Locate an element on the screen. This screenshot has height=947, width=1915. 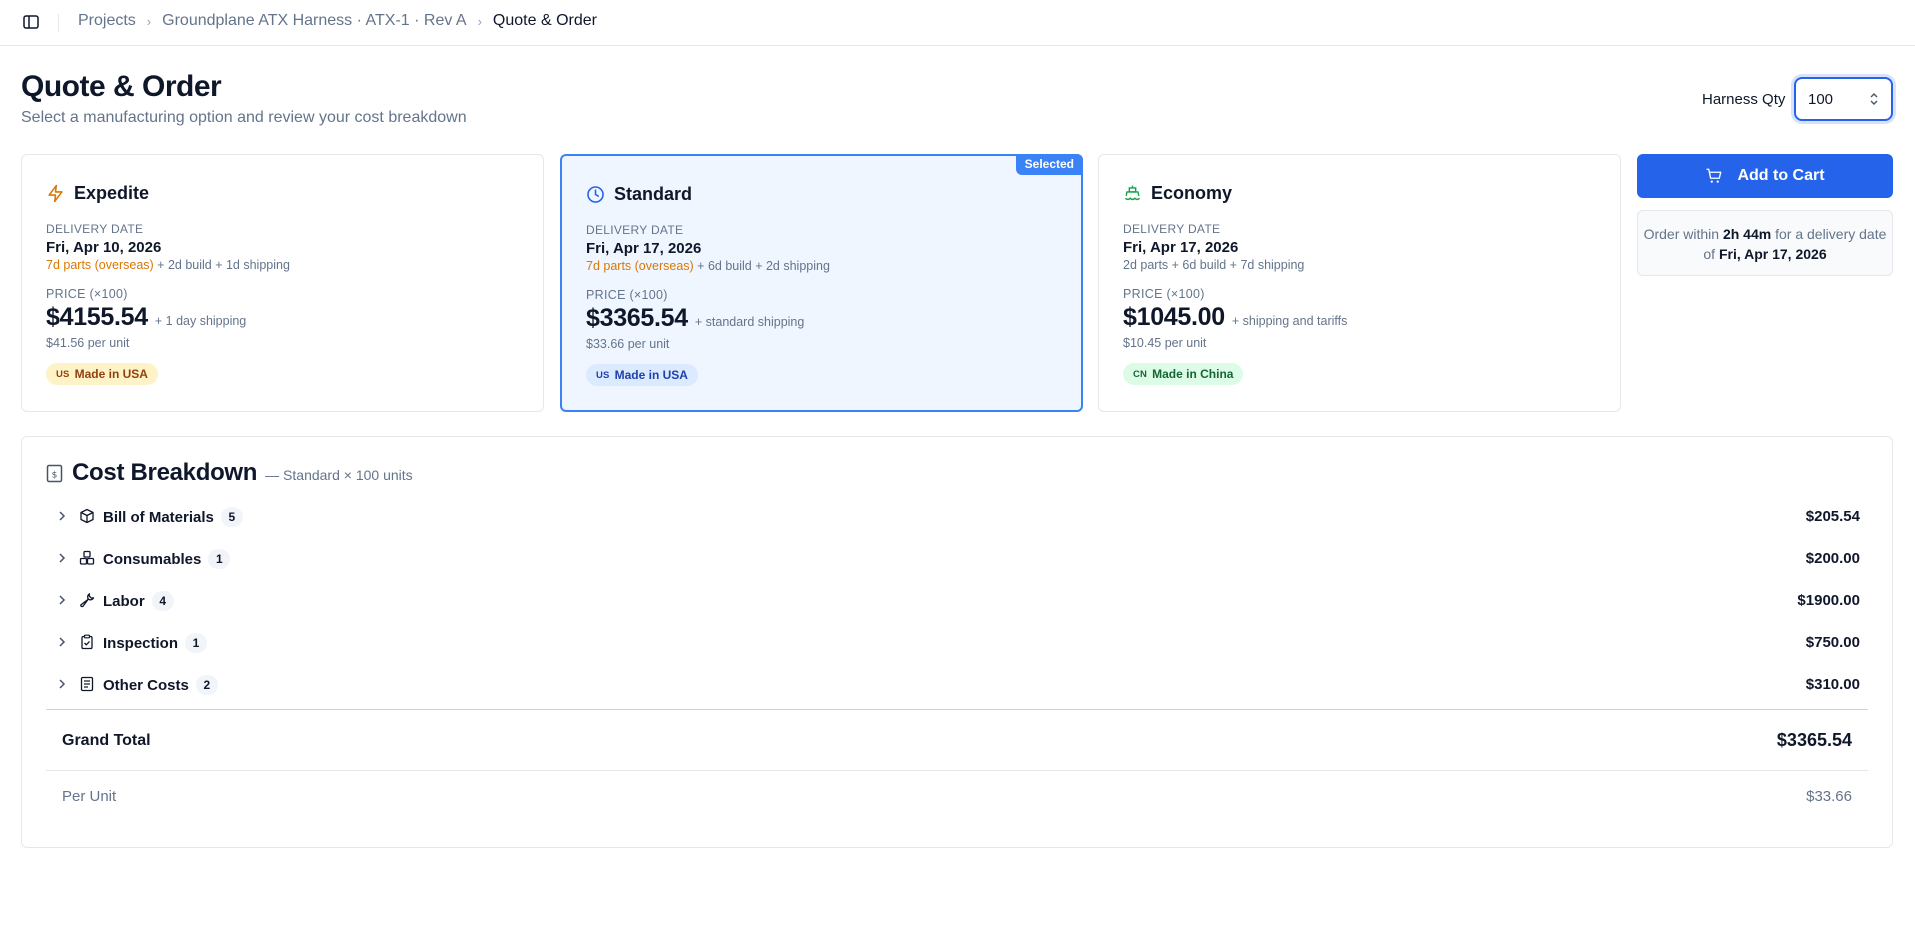
cost-breakdown-title: Cost Breakdown is located at coordinates (165, 472).